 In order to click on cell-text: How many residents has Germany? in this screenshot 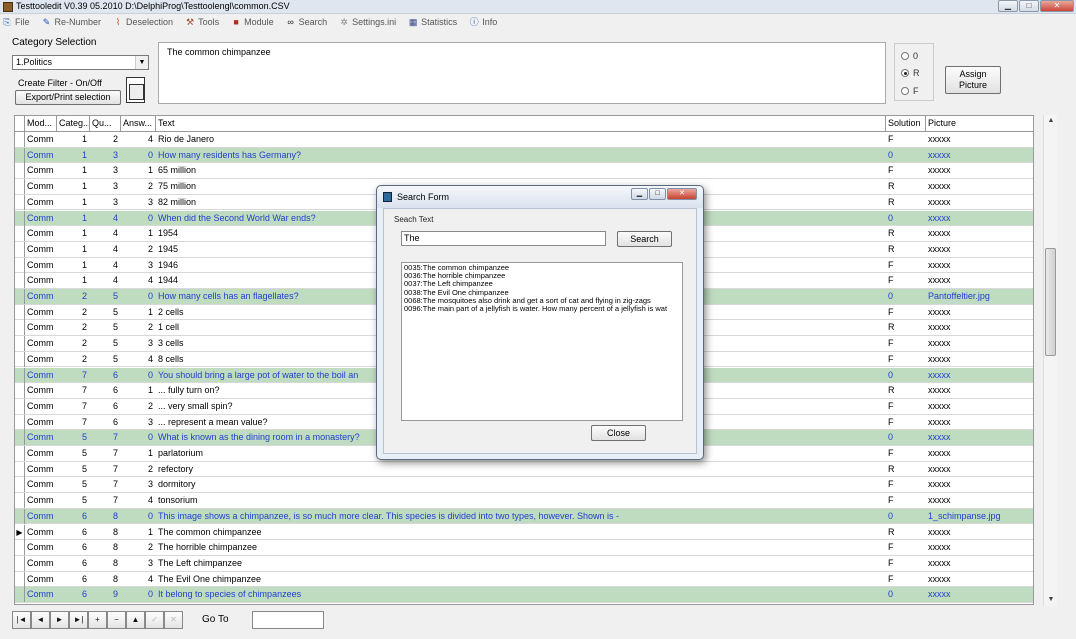, I will do `click(521, 155)`.